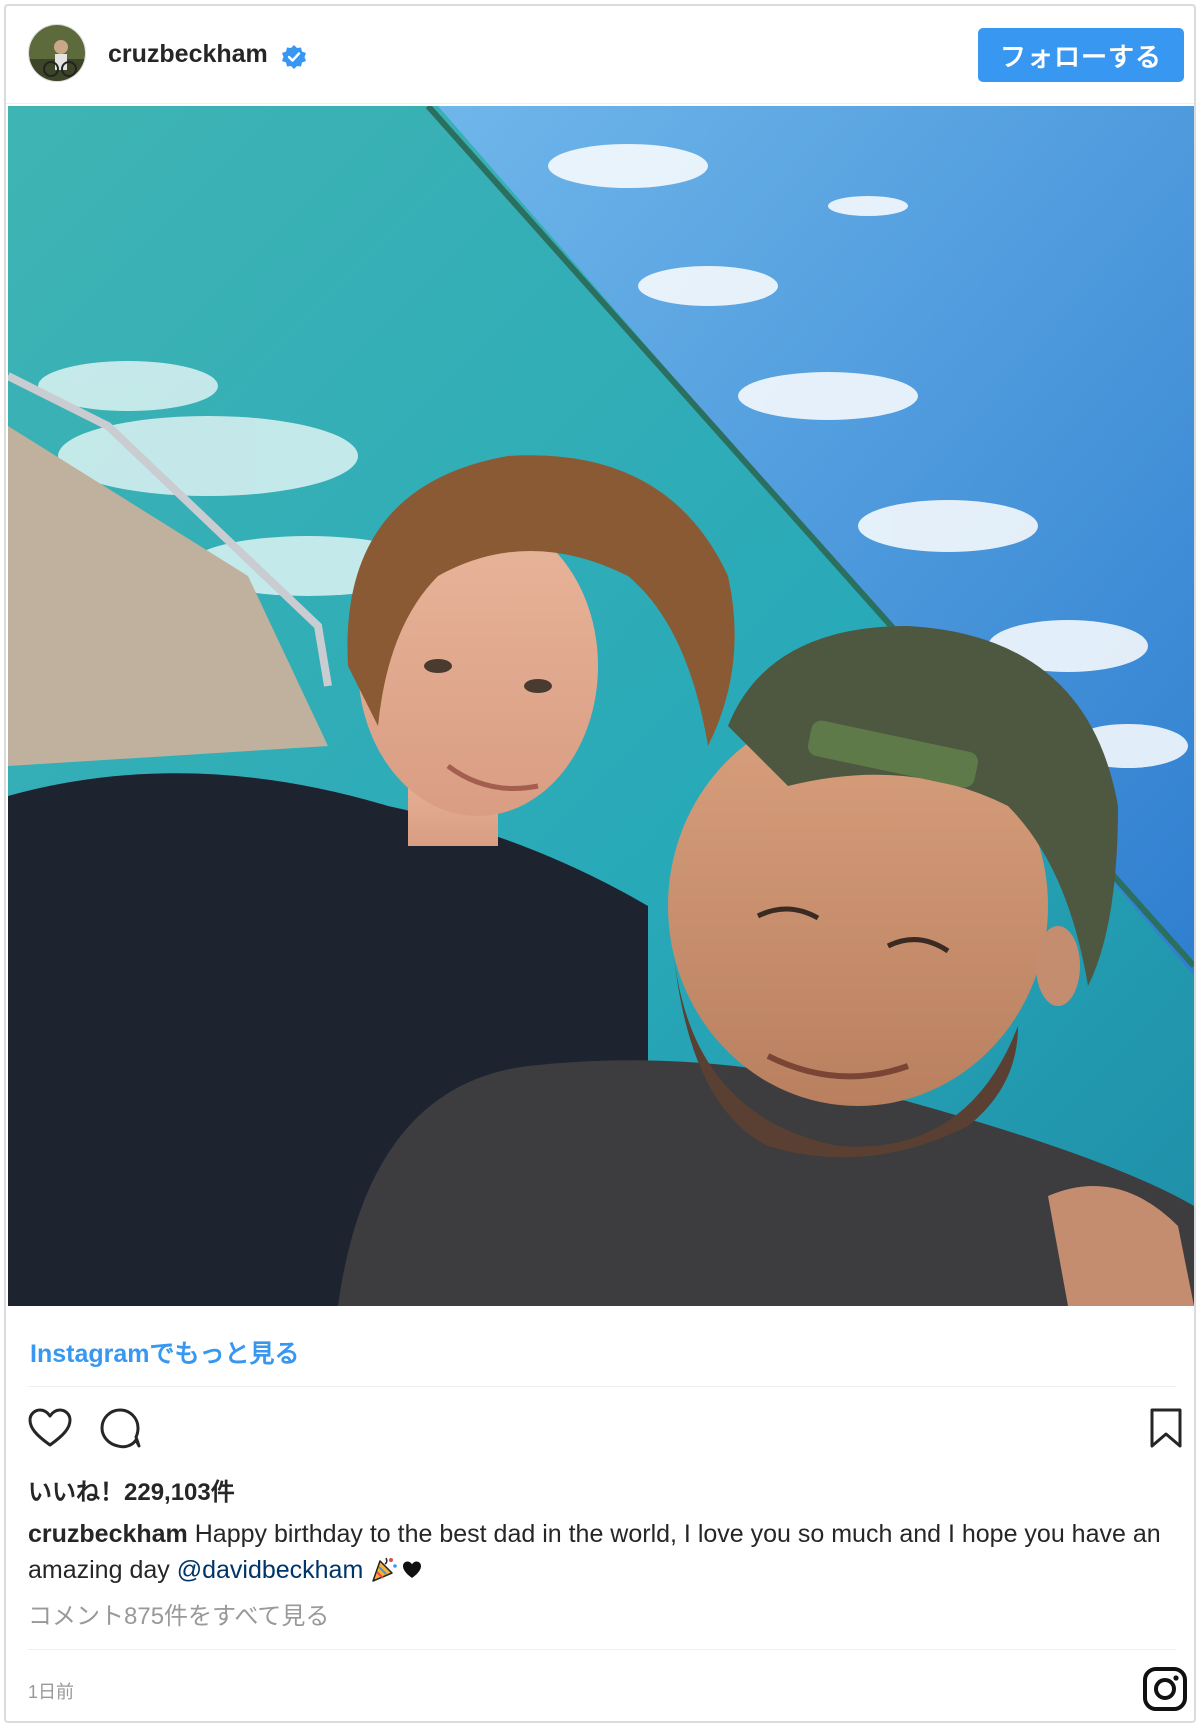 This screenshot has width=1200, height=1727. What do you see at coordinates (294, 57) in the screenshot?
I see `verified-badge-icon` at bounding box center [294, 57].